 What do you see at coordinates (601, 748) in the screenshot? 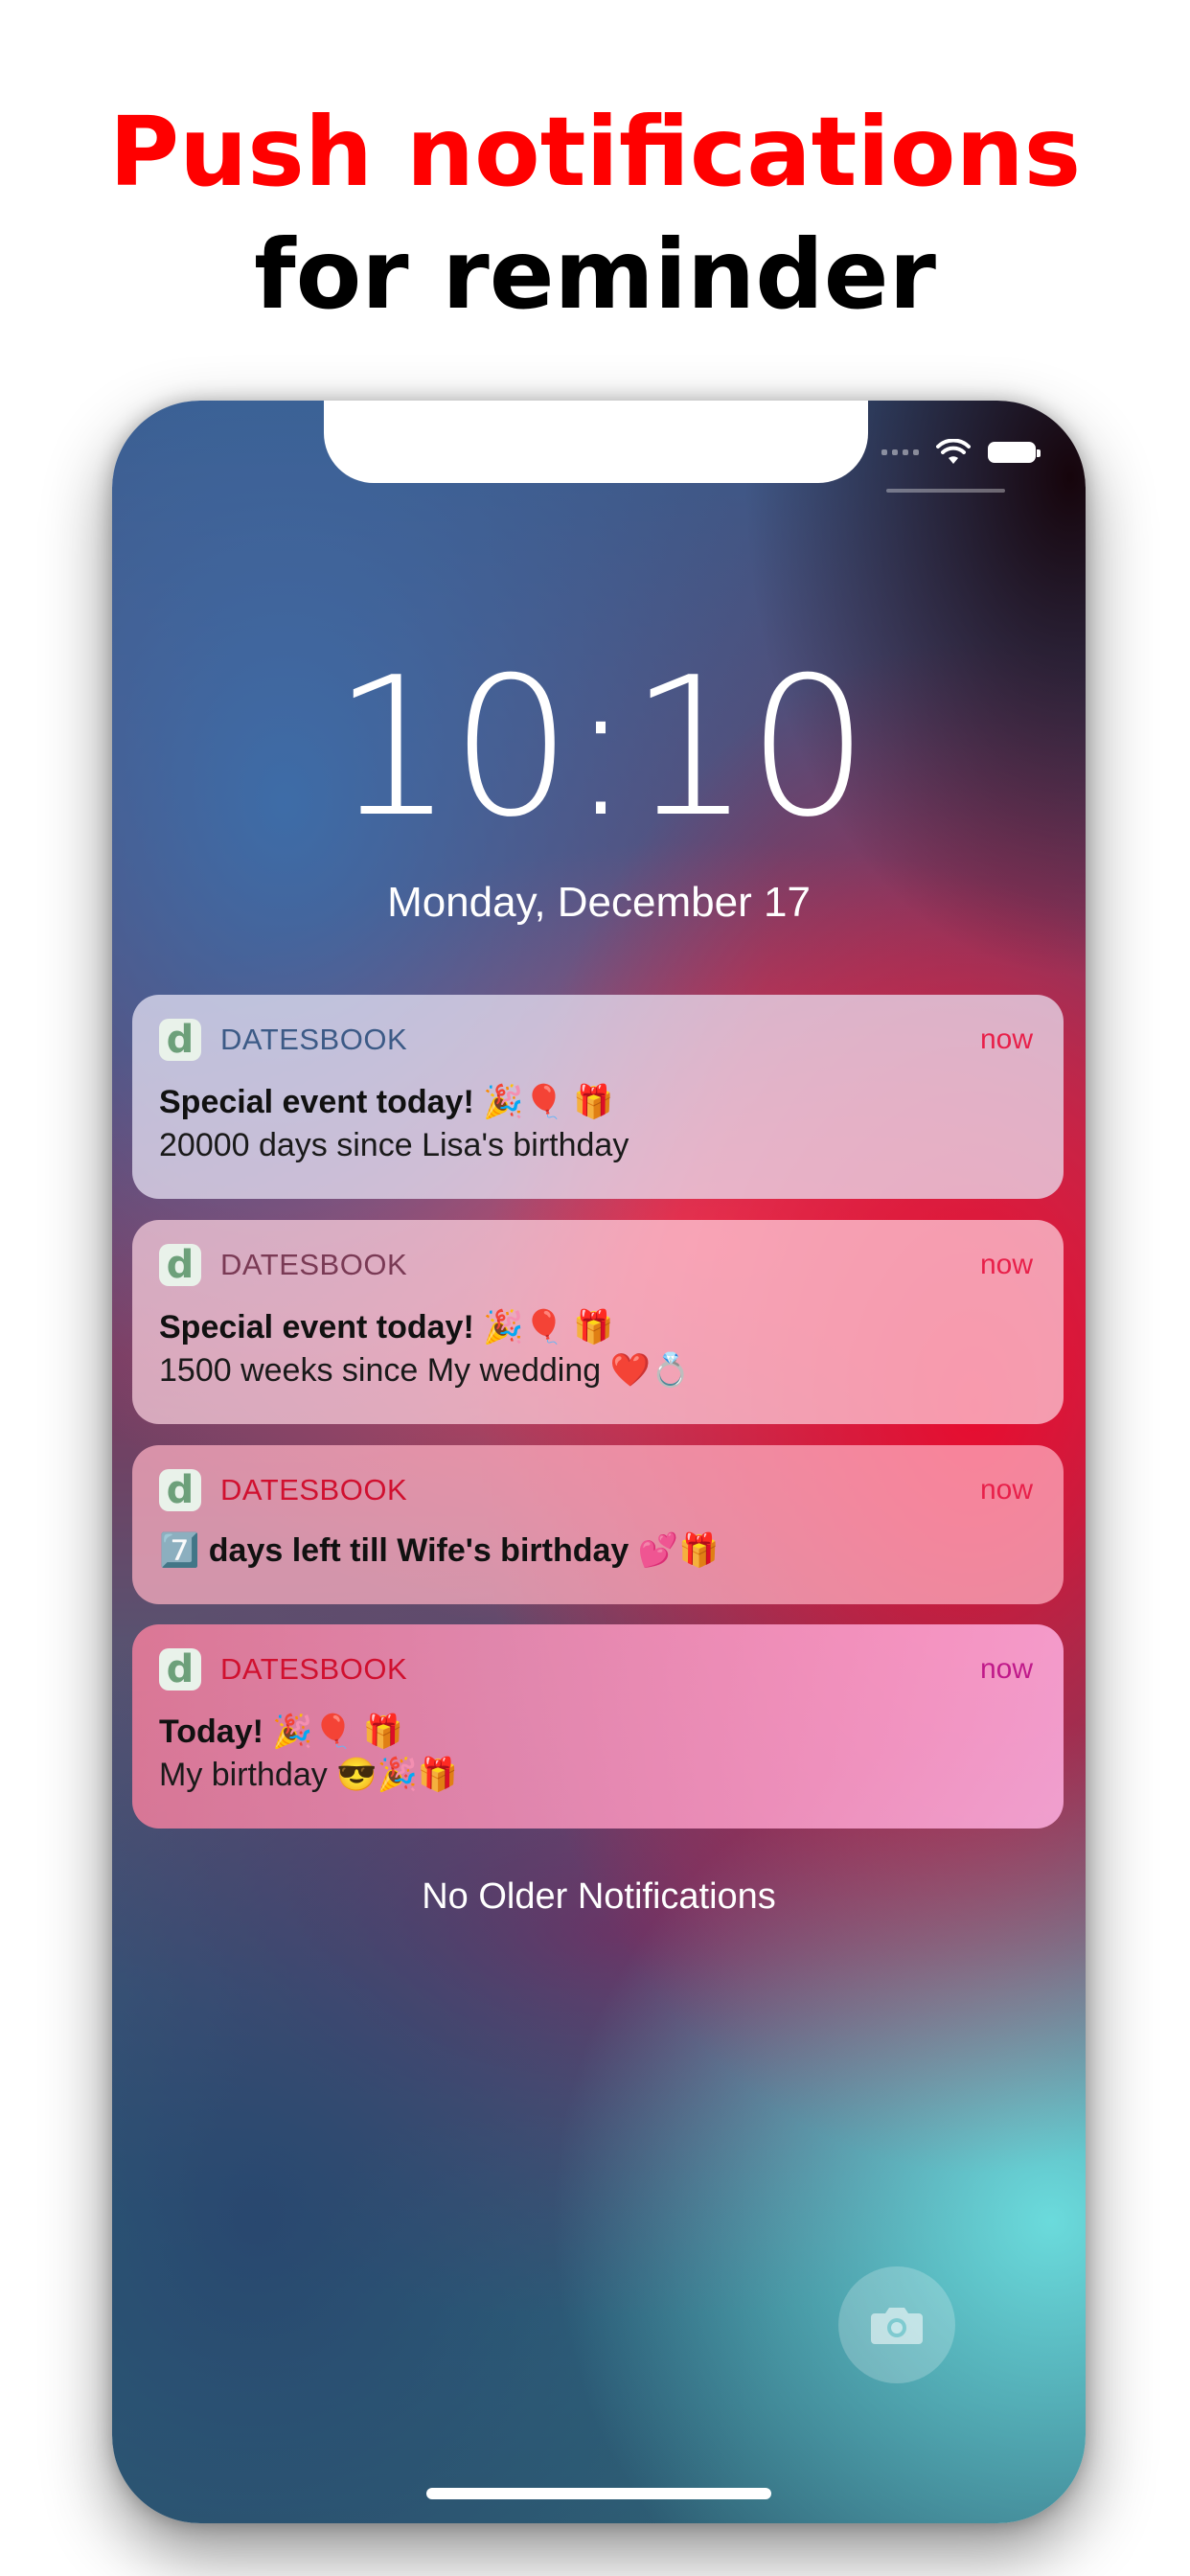
I see `lock-clock: 10:10` at bounding box center [601, 748].